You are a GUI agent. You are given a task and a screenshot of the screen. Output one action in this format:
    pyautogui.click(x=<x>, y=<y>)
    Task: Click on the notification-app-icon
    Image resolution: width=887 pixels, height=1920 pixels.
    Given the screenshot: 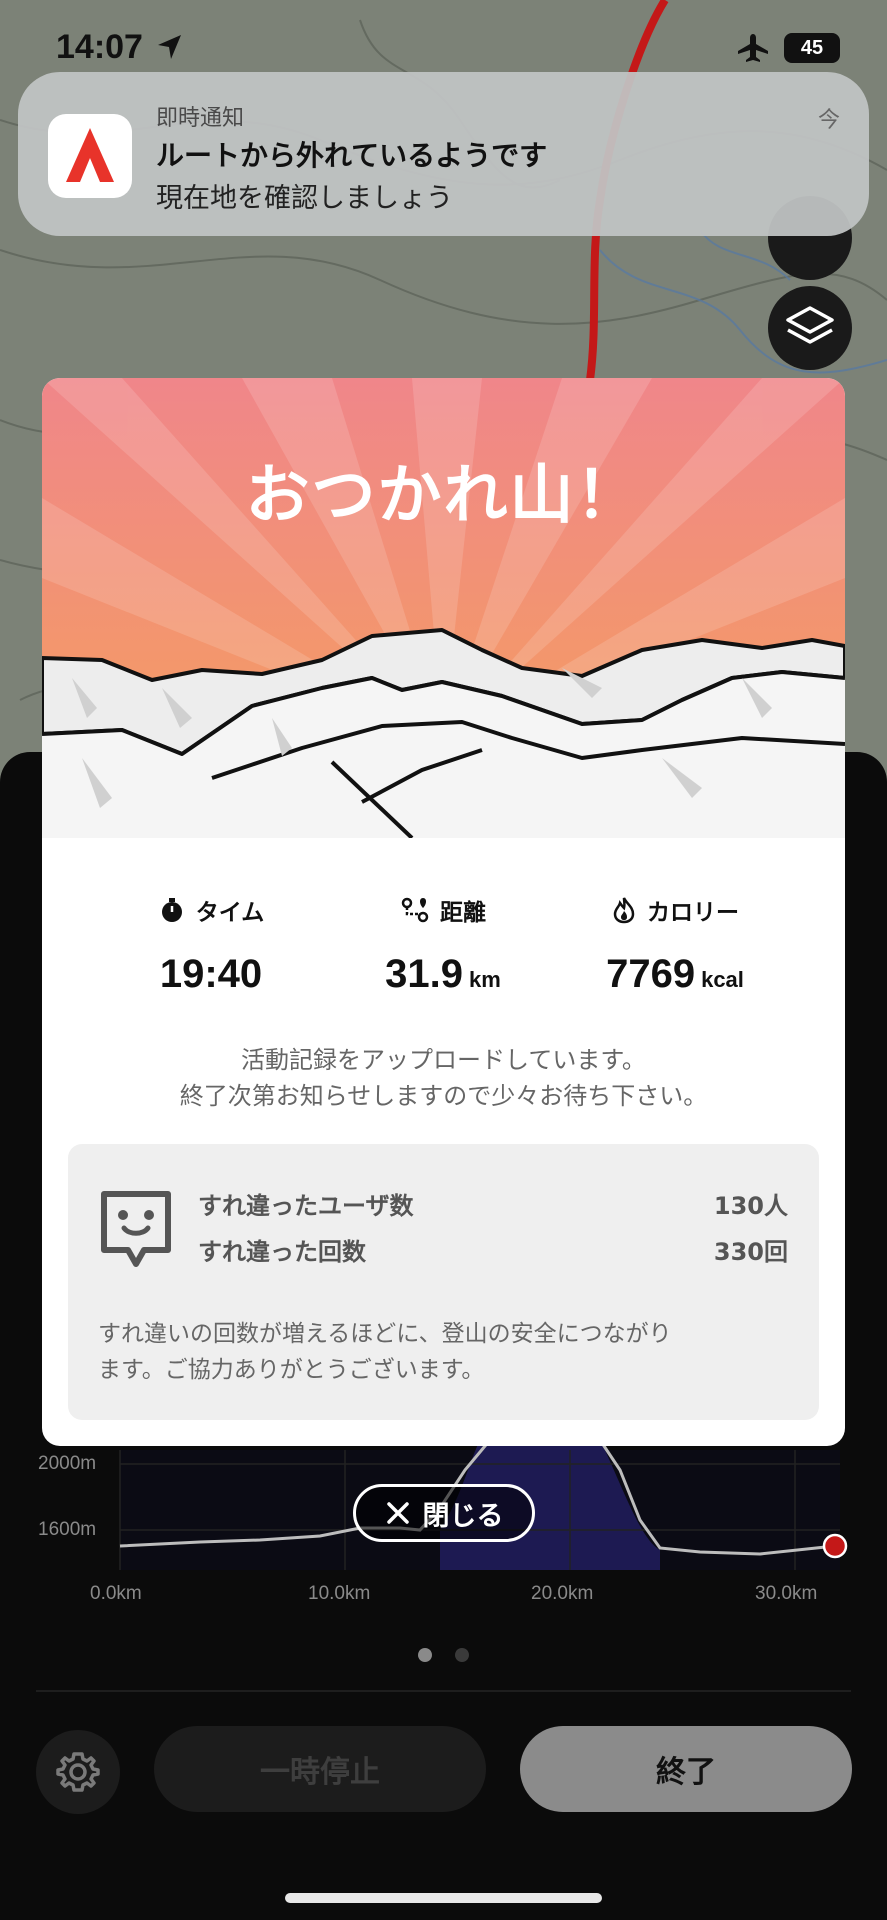 What is the action you would take?
    pyautogui.click(x=90, y=156)
    